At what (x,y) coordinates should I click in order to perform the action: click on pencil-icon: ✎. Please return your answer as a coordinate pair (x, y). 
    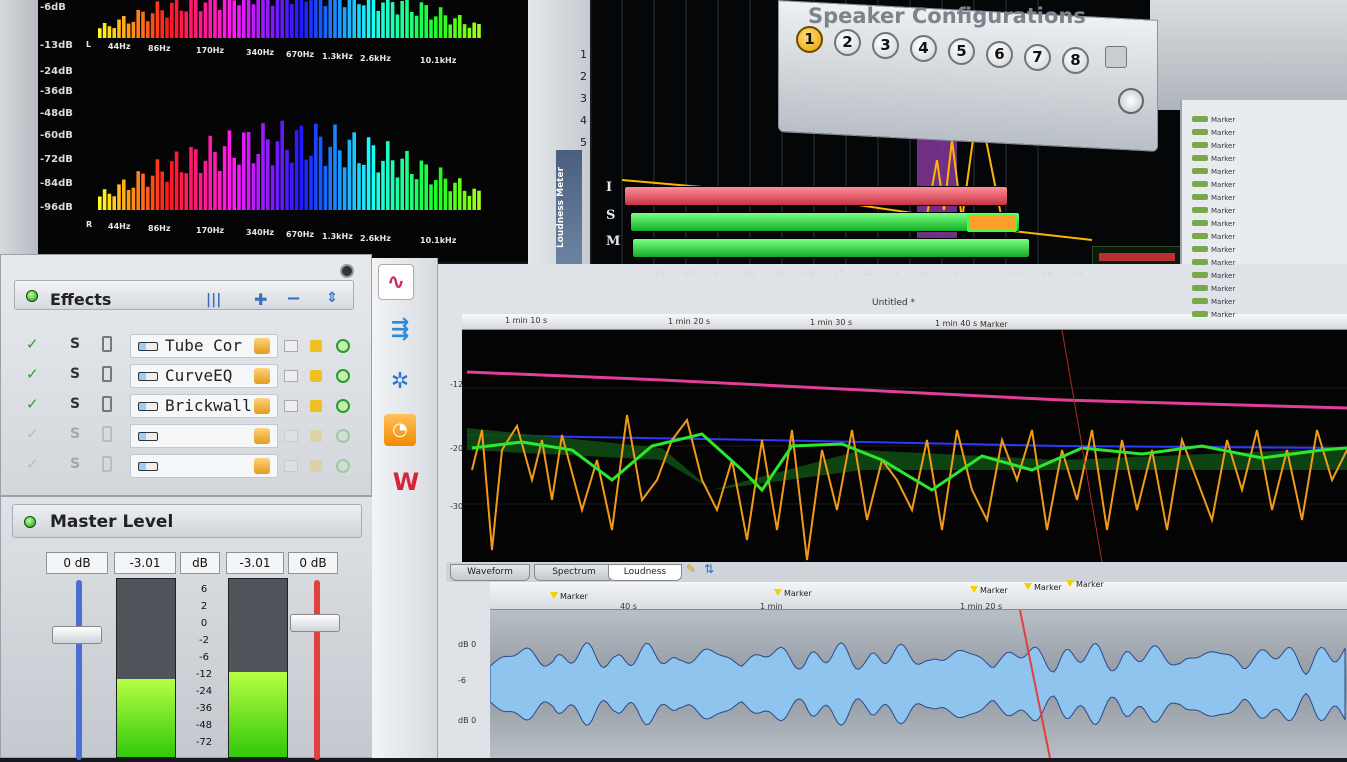
    Looking at the image, I should click on (691, 569).